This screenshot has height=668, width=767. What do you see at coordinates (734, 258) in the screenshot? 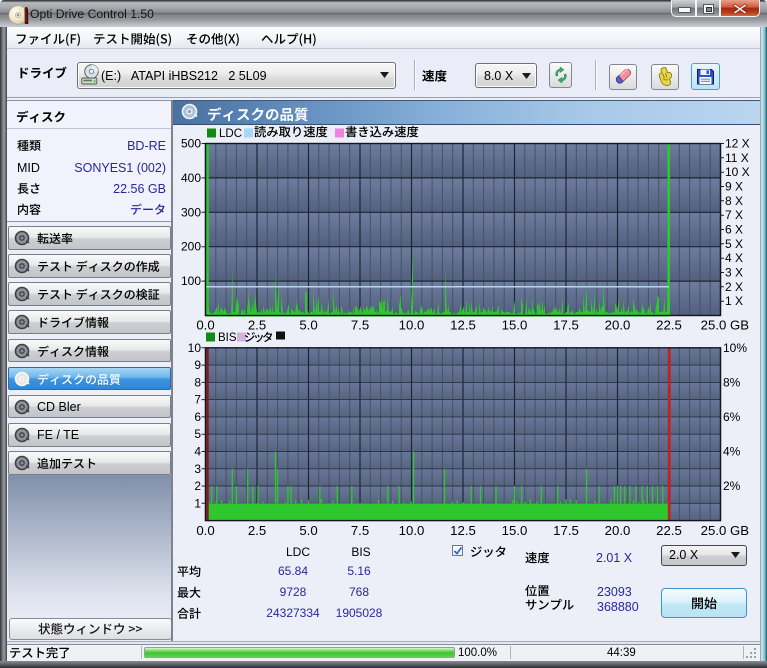
I see `svg-text: 4 X` at bounding box center [734, 258].